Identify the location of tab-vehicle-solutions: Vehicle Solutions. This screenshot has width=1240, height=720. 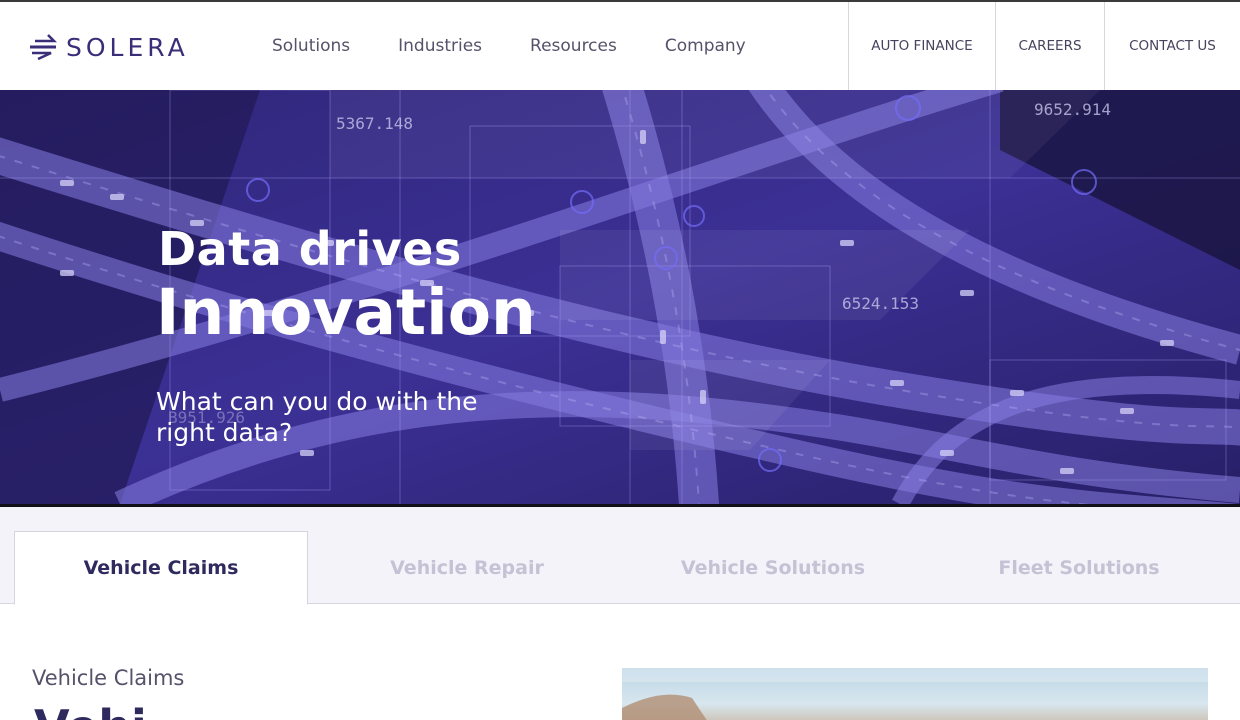
(773, 567).